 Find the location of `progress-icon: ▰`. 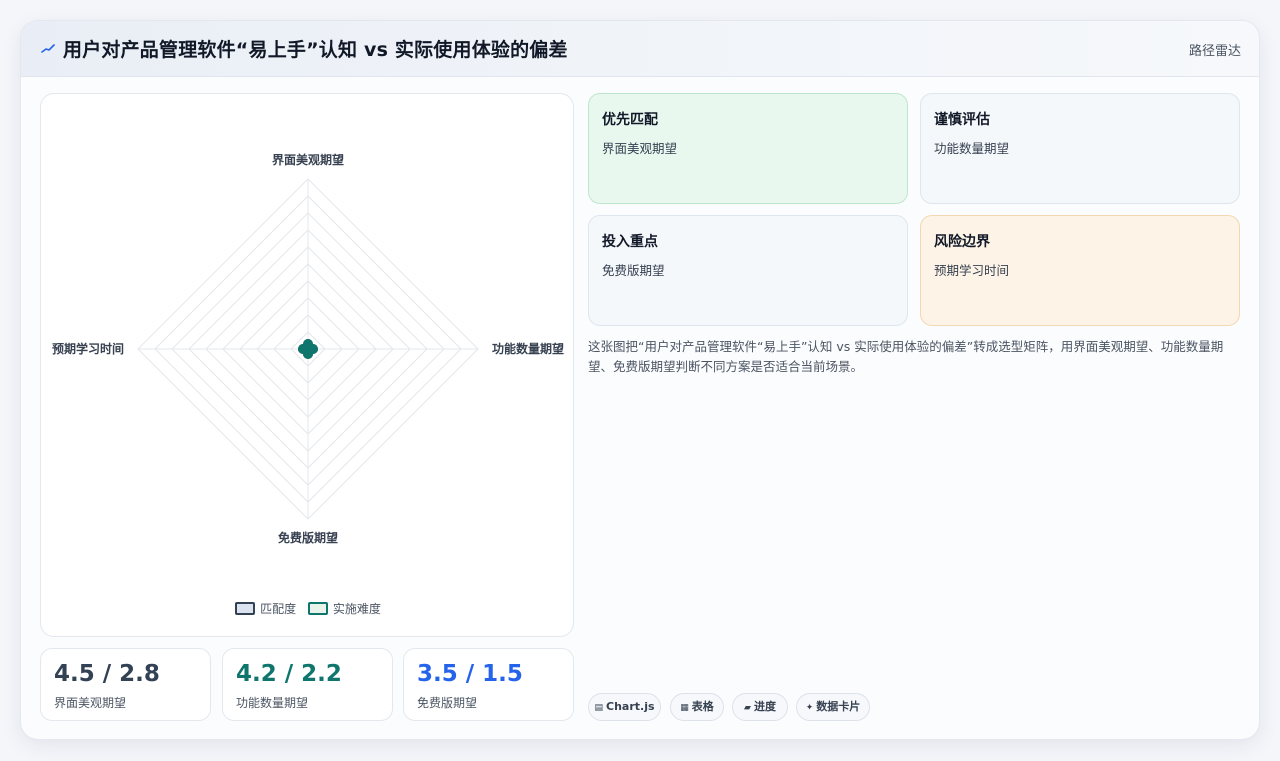

progress-icon: ▰ is located at coordinates (747, 708).